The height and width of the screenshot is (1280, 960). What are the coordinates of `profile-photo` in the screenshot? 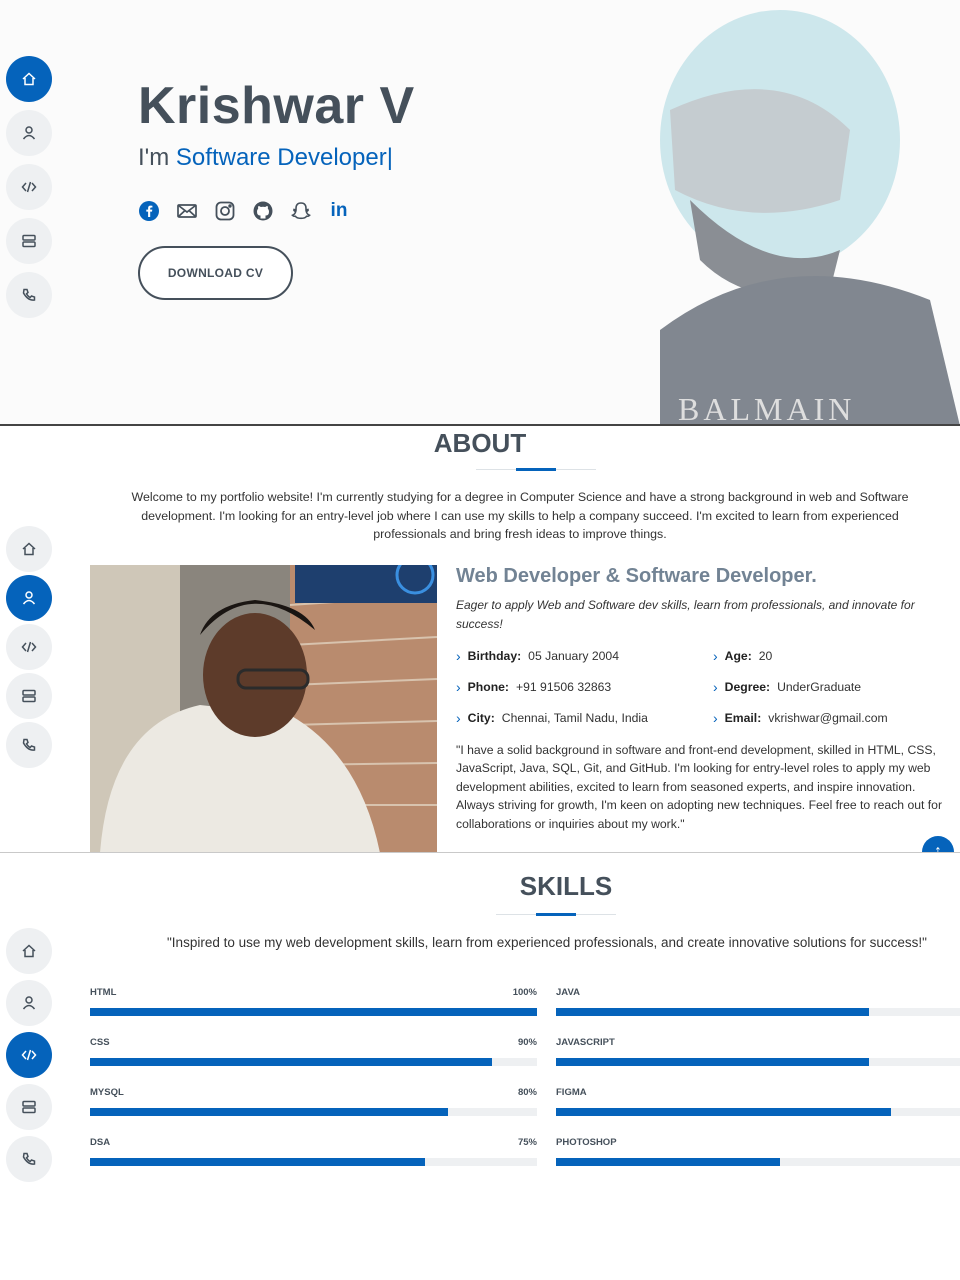 It's located at (263, 708).